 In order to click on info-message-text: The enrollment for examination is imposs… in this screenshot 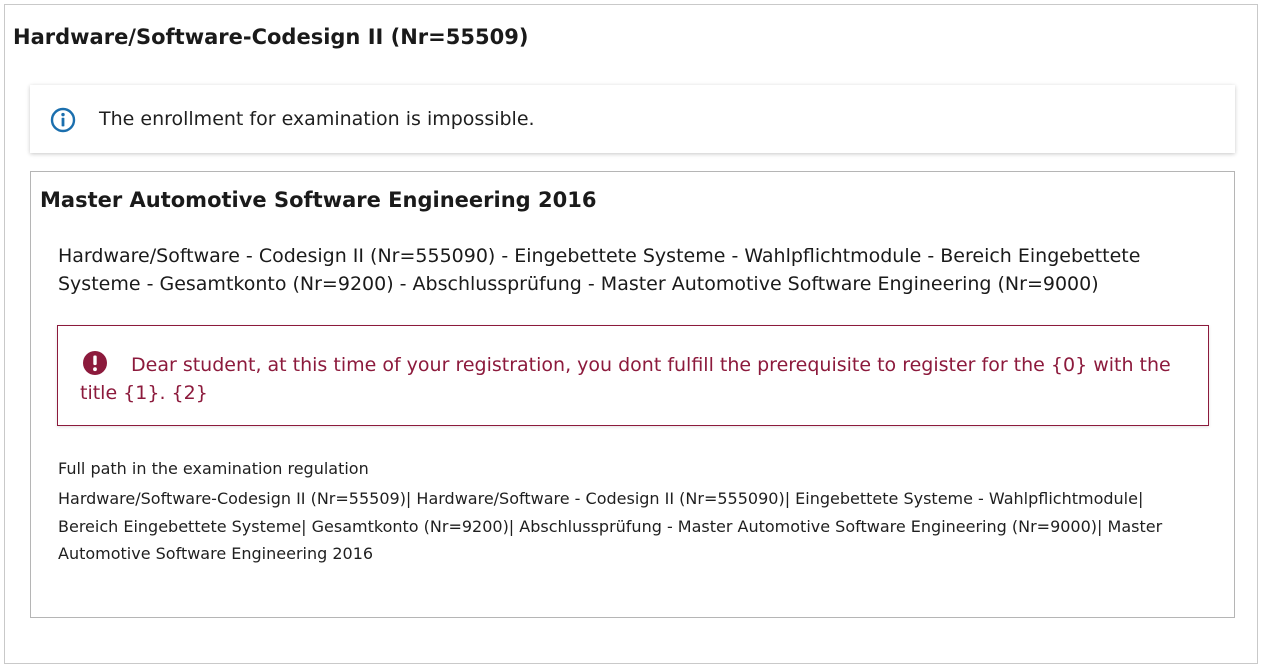, I will do `click(317, 119)`.